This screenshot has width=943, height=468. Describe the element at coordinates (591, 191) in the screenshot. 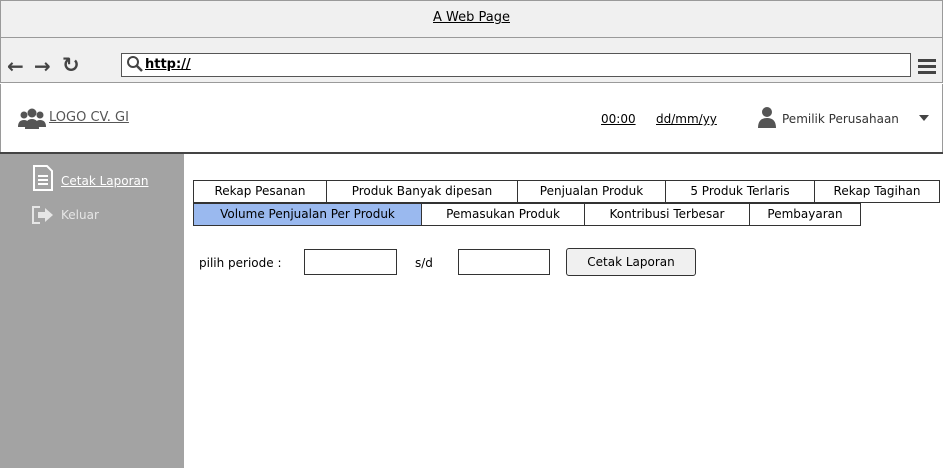

I see `tab-penjualan-produk: Penjualan Produk` at that location.